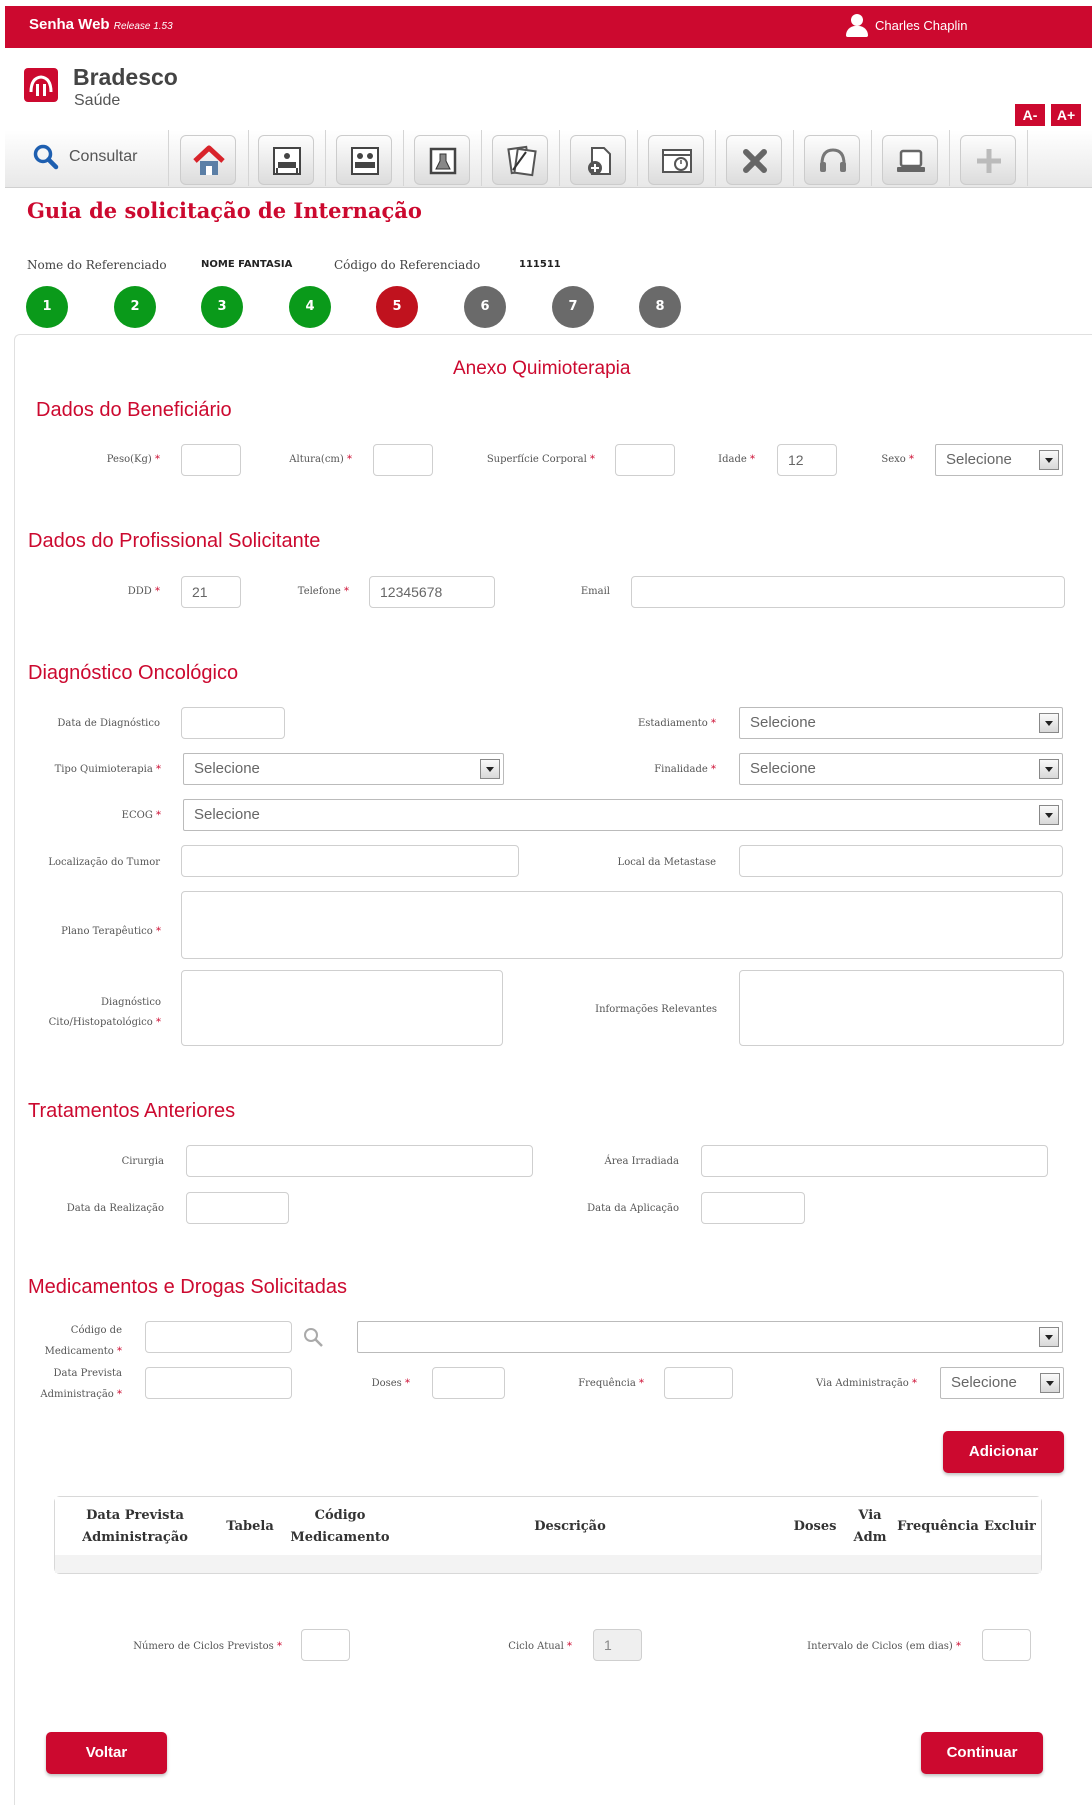 This screenshot has height=1805, width=1092. What do you see at coordinates (432, 592) in the screenshot?
I see `telefone-input: 12345678` at bounding box center [432, 592].